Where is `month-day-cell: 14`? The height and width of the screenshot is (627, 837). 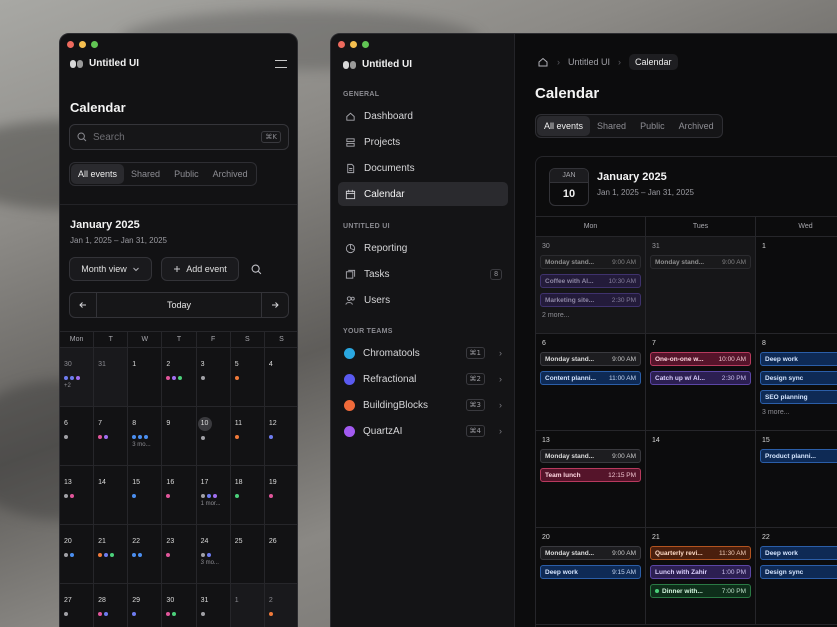 month-day-cell: 14 is located at coordinates (111, 495).